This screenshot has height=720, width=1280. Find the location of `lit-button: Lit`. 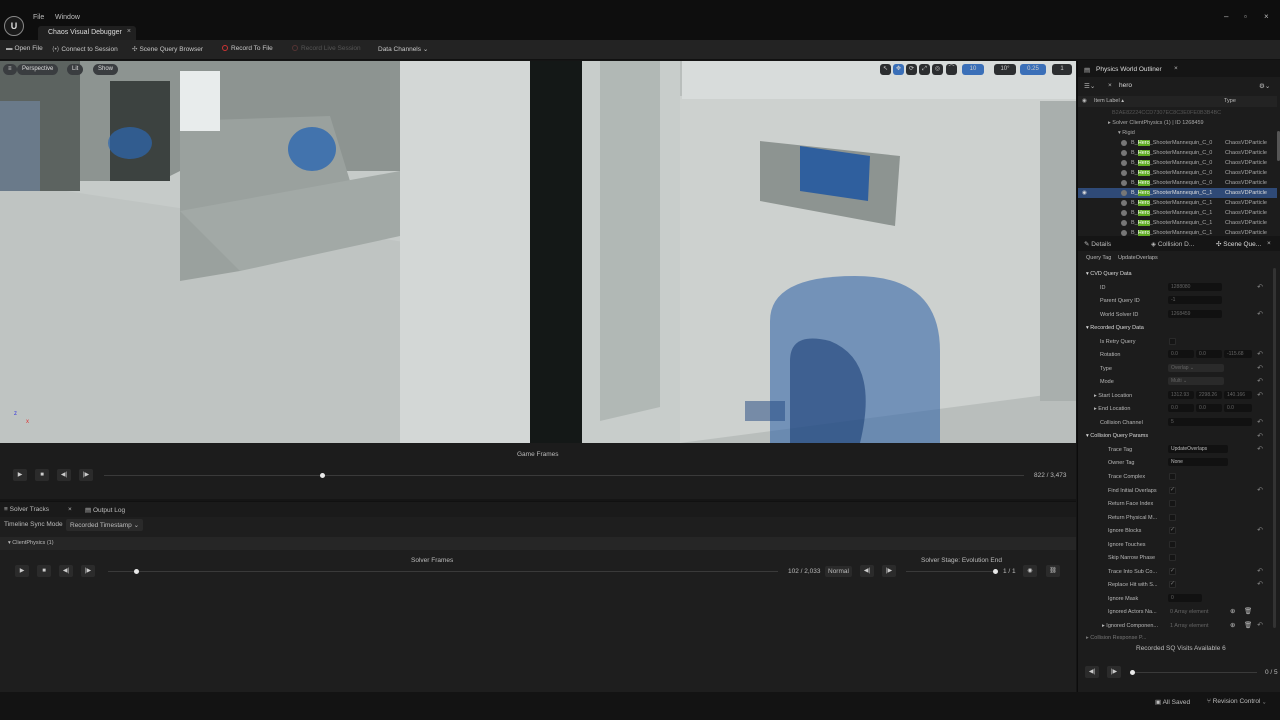

lit-button: Lit is located at coordinates (75, 69).